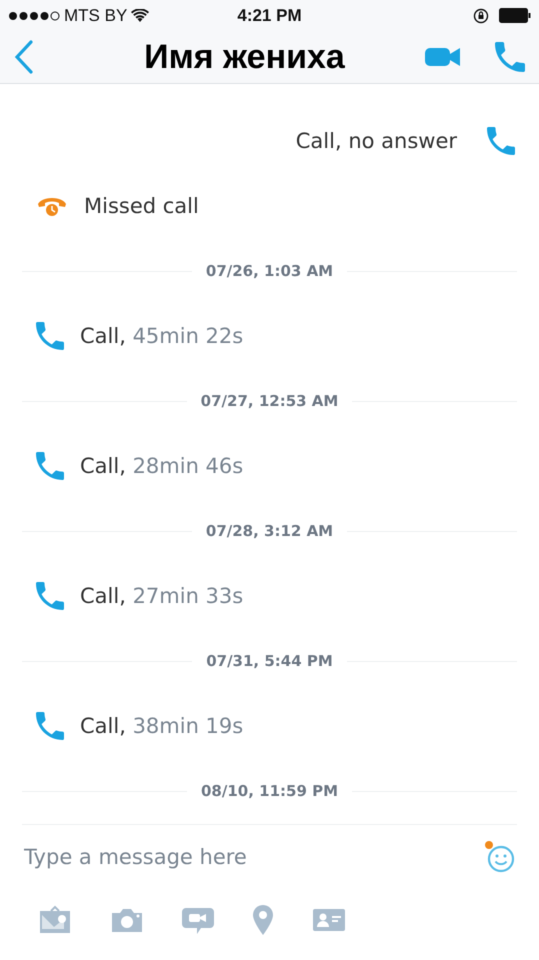 The height and width of the screenshot is (960, 539). What do you see at coordinates (162, 726) in the screenshot?
I see `call-message: Call, 38min 19s` at bounding box center [162, 726].